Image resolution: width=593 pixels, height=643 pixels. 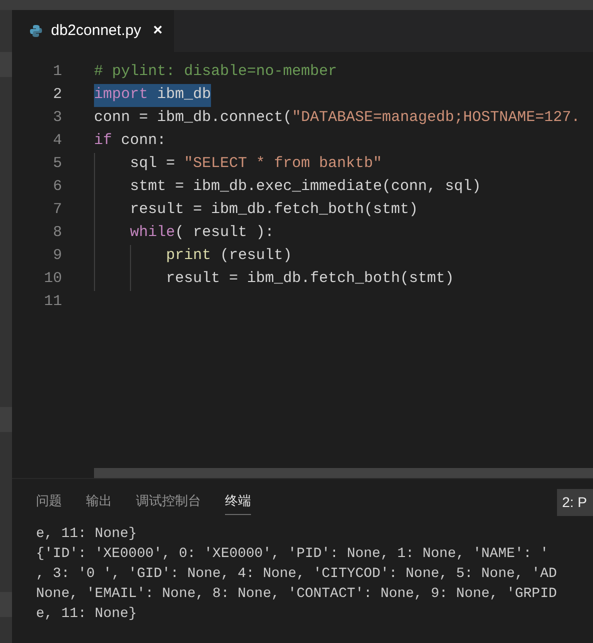 I want to click on panel-tab: 输出, so click(x=99, y=500).